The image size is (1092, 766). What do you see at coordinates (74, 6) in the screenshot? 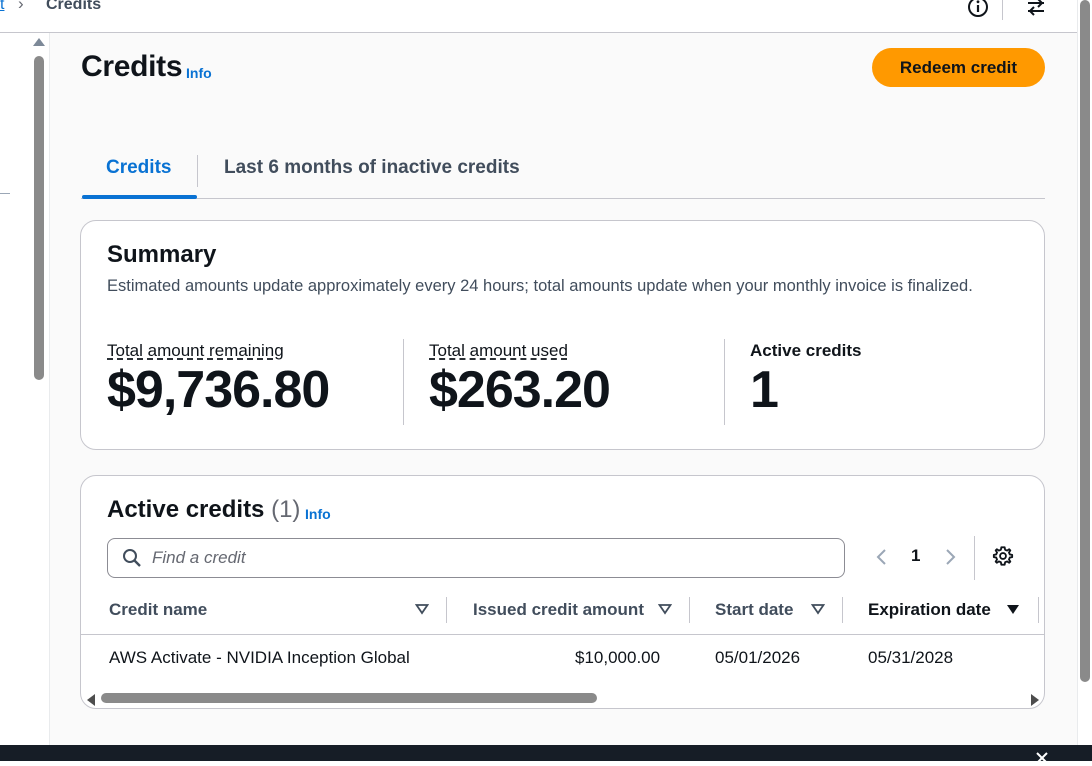
I see `breadcrumb-current: Credits` at bounding box center [74, 6].